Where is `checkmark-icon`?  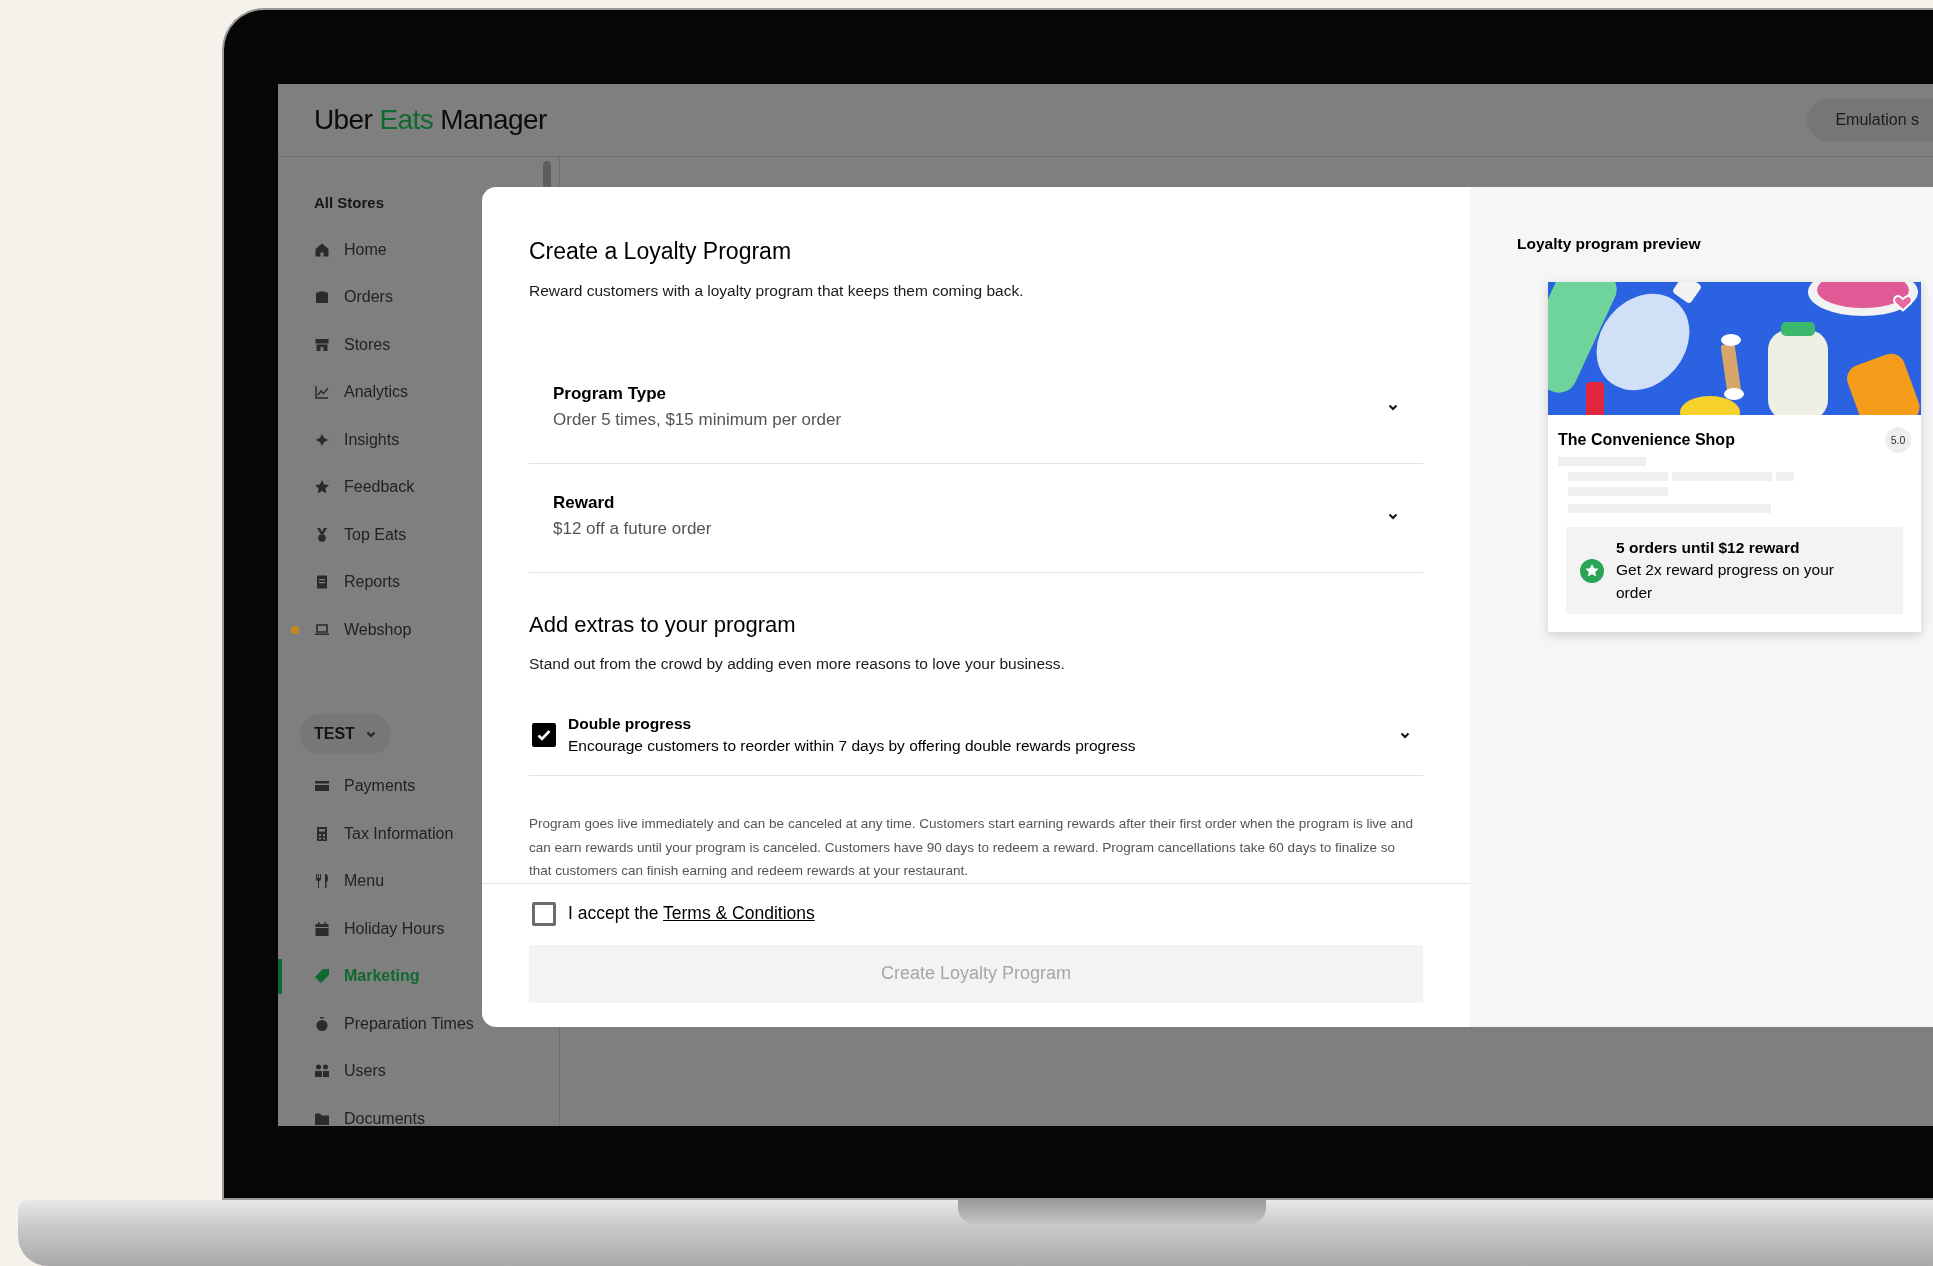
checkmark-icon is located at coordinates (544, 735).